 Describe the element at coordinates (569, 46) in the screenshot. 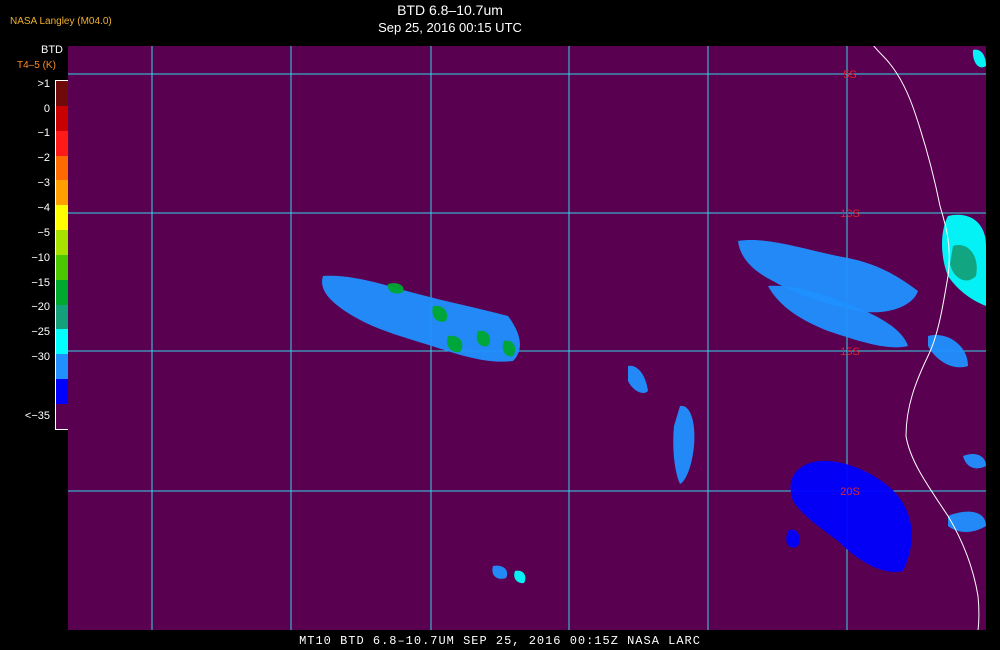

I see `longitude-label: 0` at that location.